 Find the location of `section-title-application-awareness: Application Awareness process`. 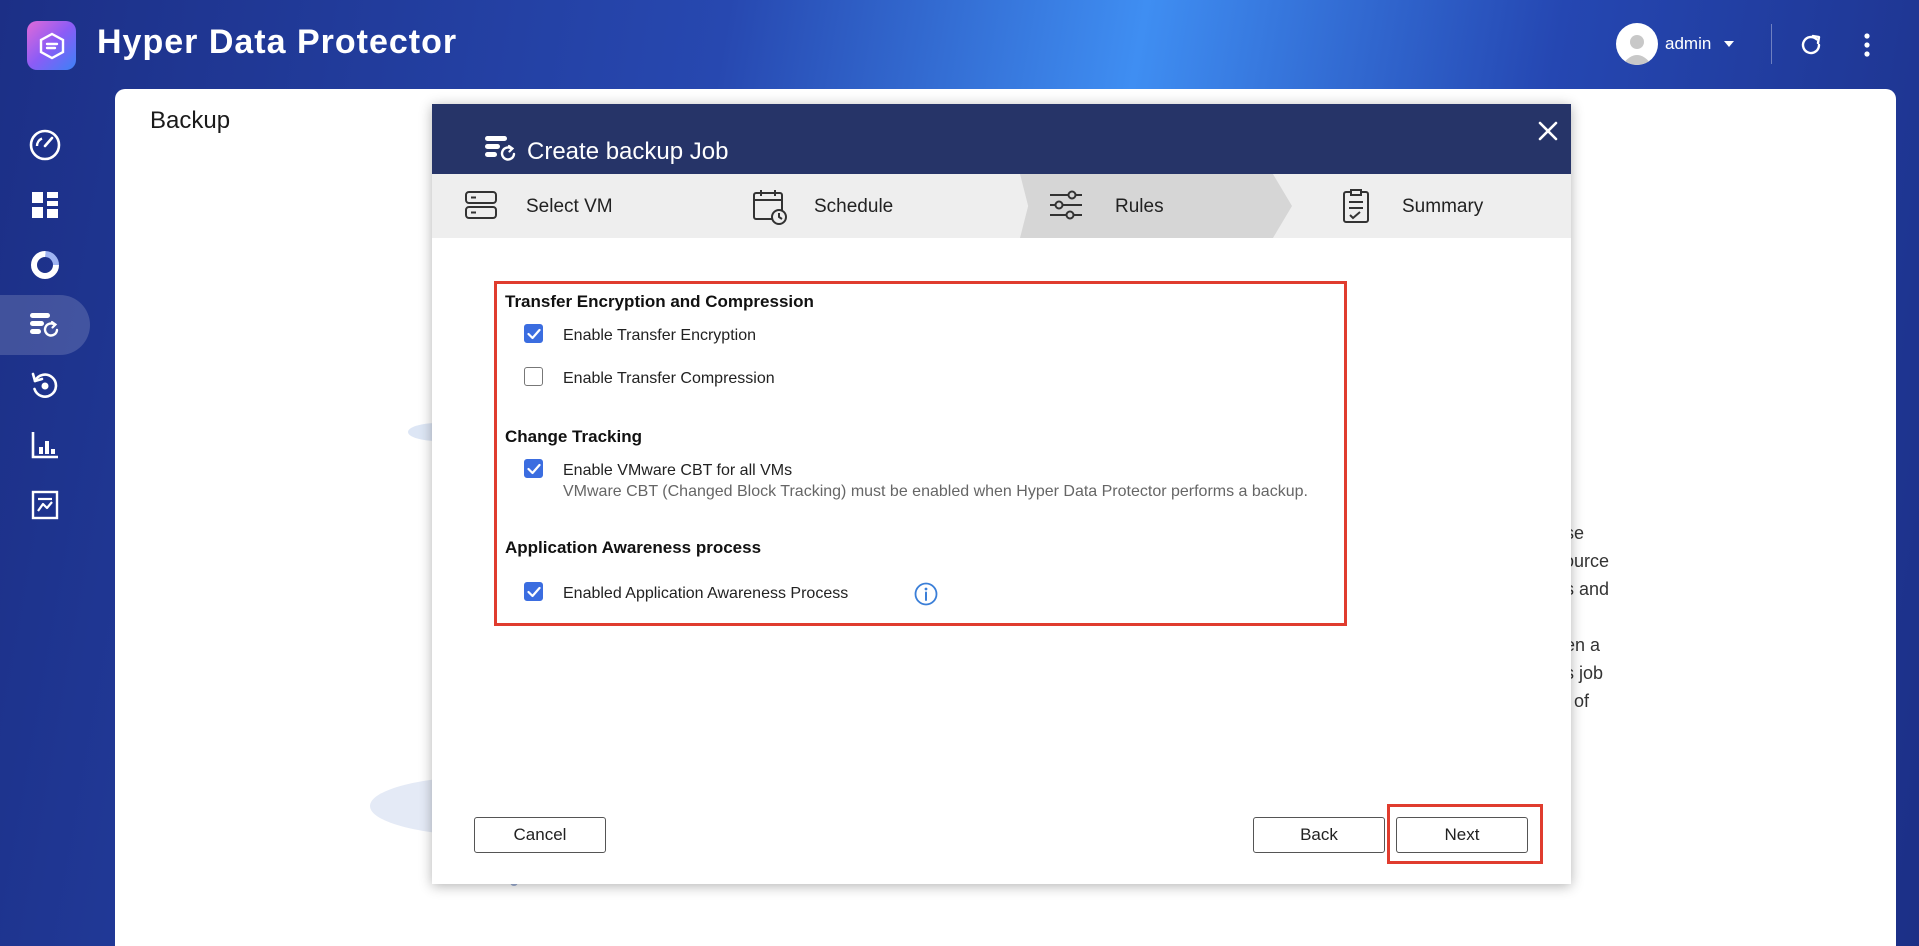

section-title-application-awareness: Application Awareness process is located at coordinates (633, 547).